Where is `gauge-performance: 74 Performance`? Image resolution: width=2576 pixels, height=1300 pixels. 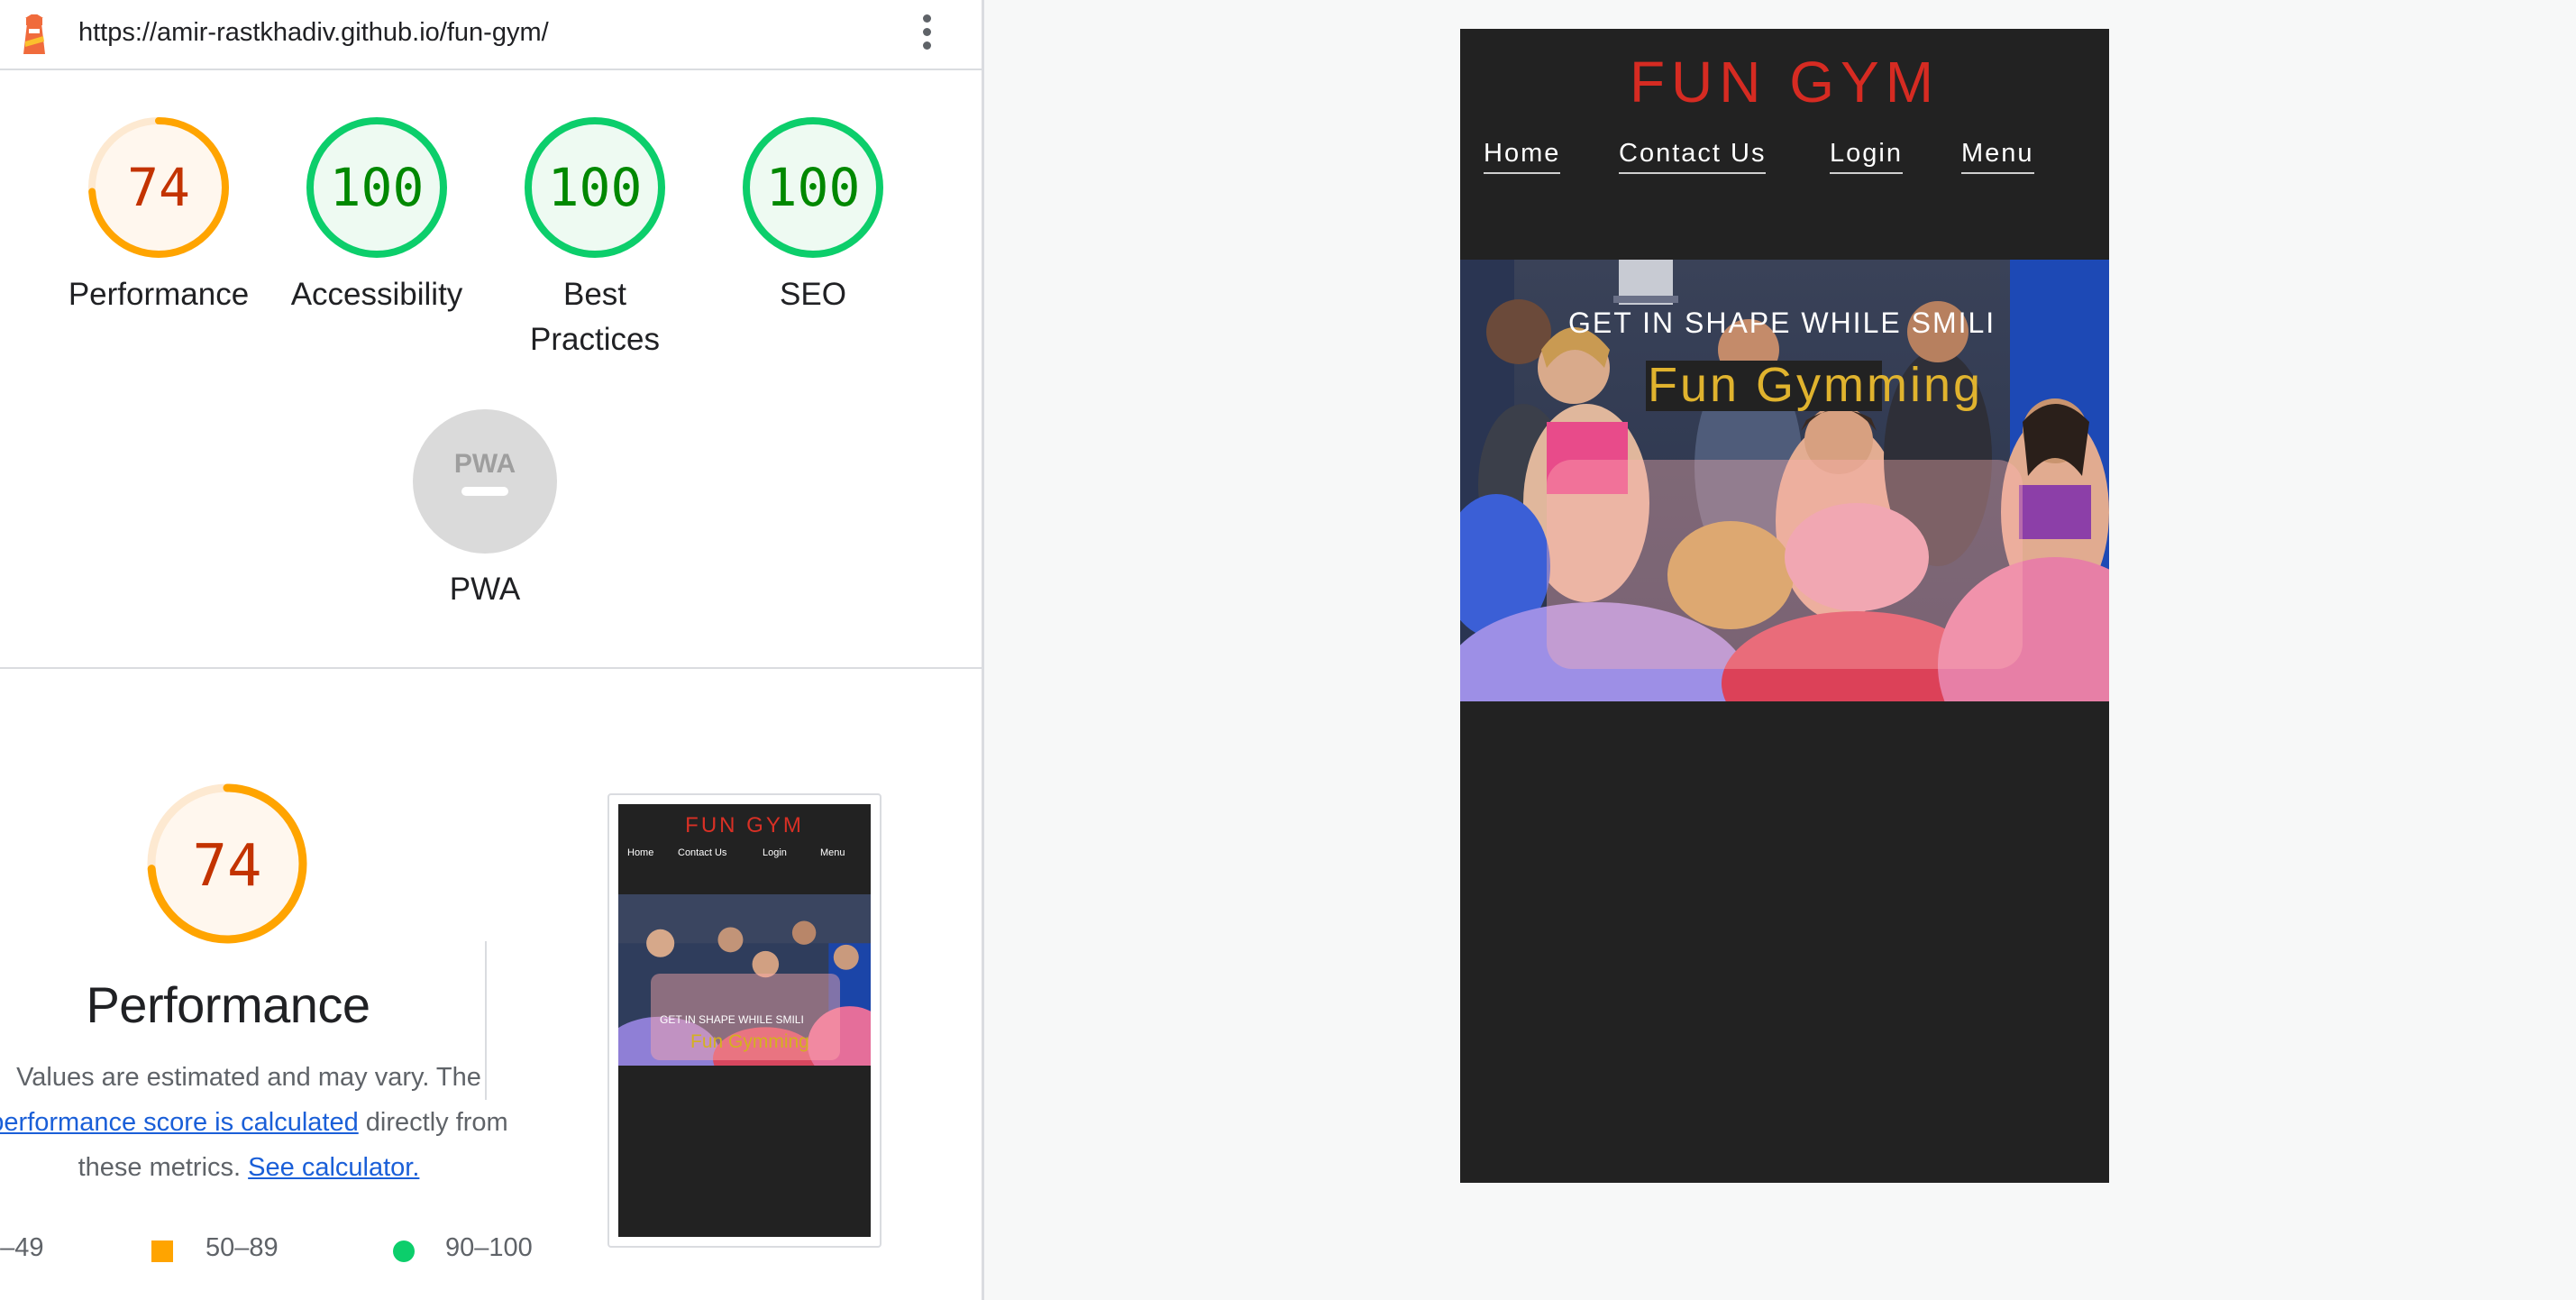
gauge-performance: 74 Performance is located at coordinates (158, 216).